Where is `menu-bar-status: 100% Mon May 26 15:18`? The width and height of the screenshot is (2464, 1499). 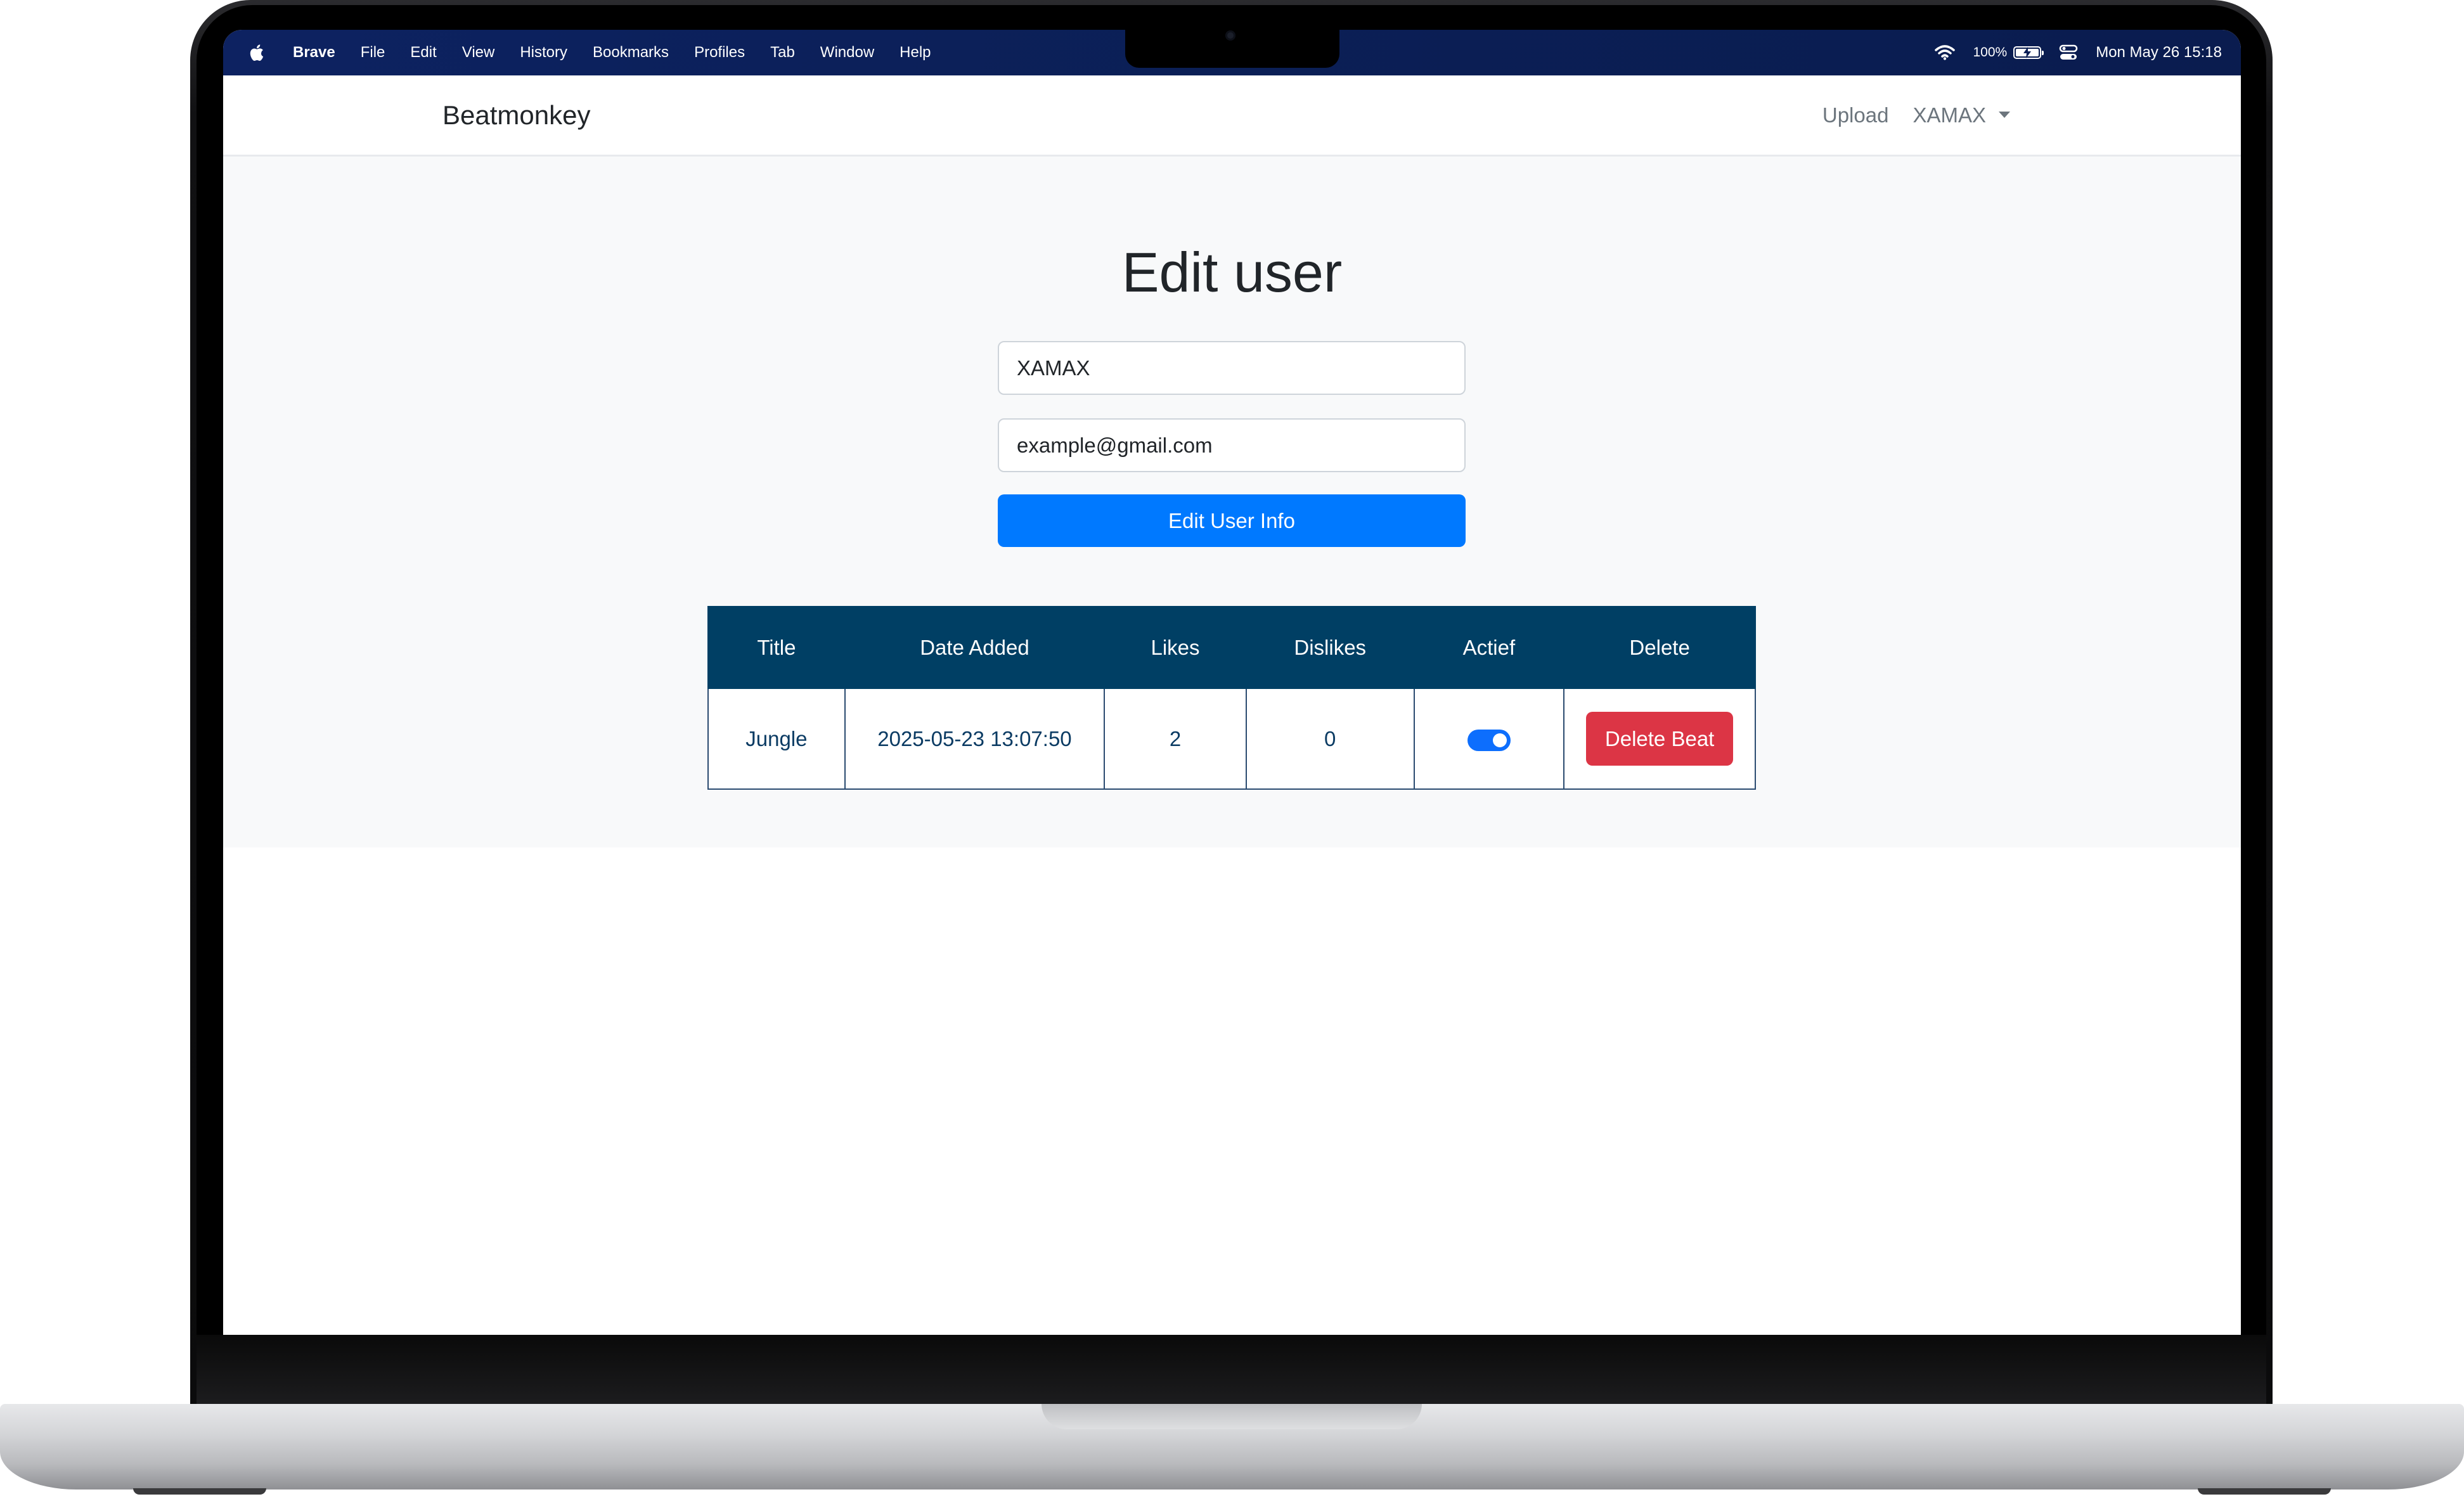
menu-bar-status: 100% Mon May 26 15:18 is located at coordinates (2078, 52).